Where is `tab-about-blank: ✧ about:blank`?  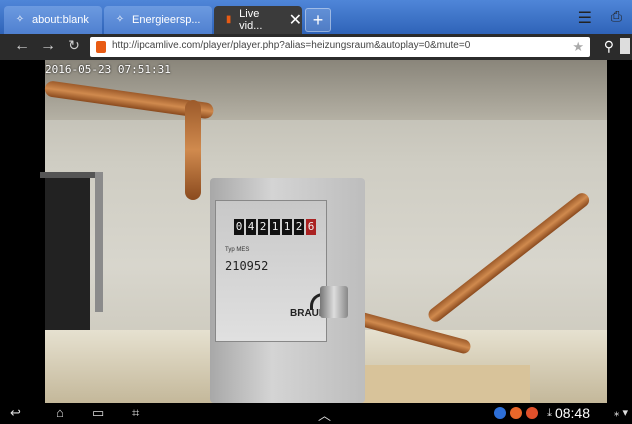
tab-about-blank: ✧ about:blank is located at coordinates (53, 20).